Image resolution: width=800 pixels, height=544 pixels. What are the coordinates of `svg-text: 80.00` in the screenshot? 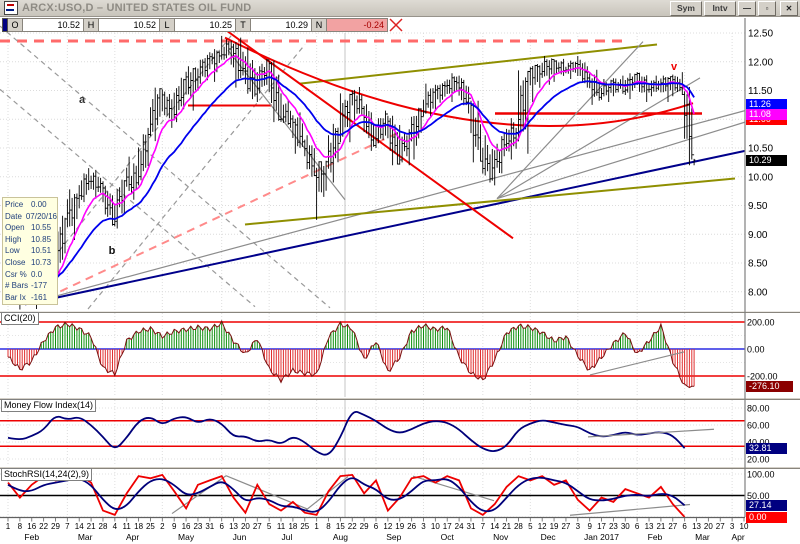 It's located at (758, 409).